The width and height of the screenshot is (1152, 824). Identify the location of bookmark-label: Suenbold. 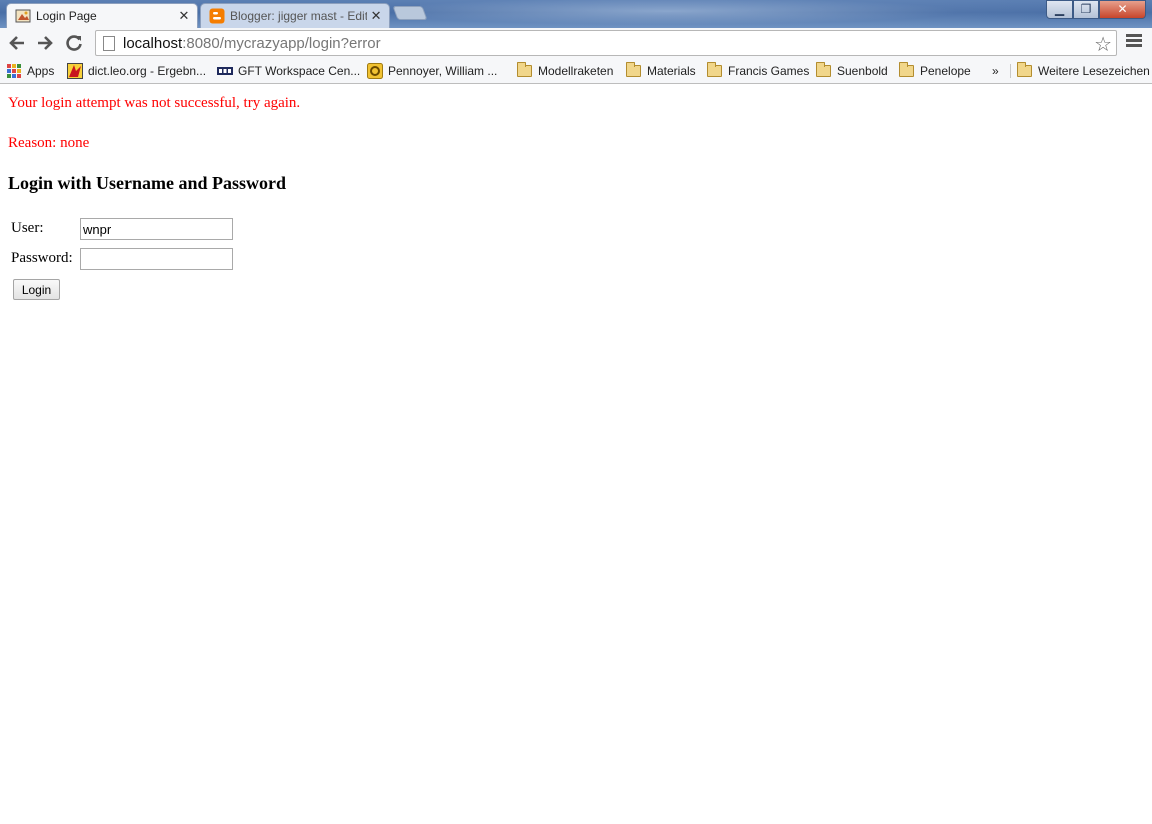
(862, 71).